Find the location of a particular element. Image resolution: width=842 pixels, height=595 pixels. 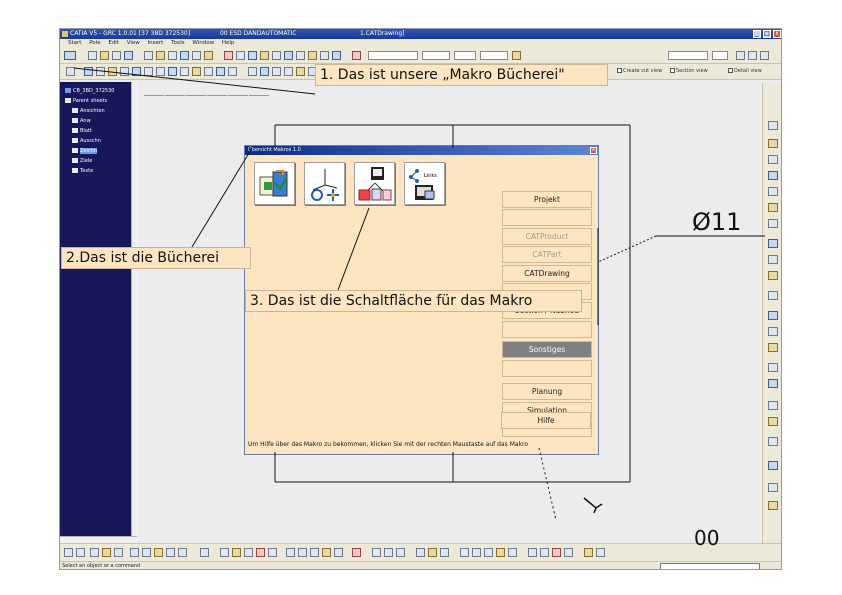

table-tool-icon is located at coordinates (773, 175).